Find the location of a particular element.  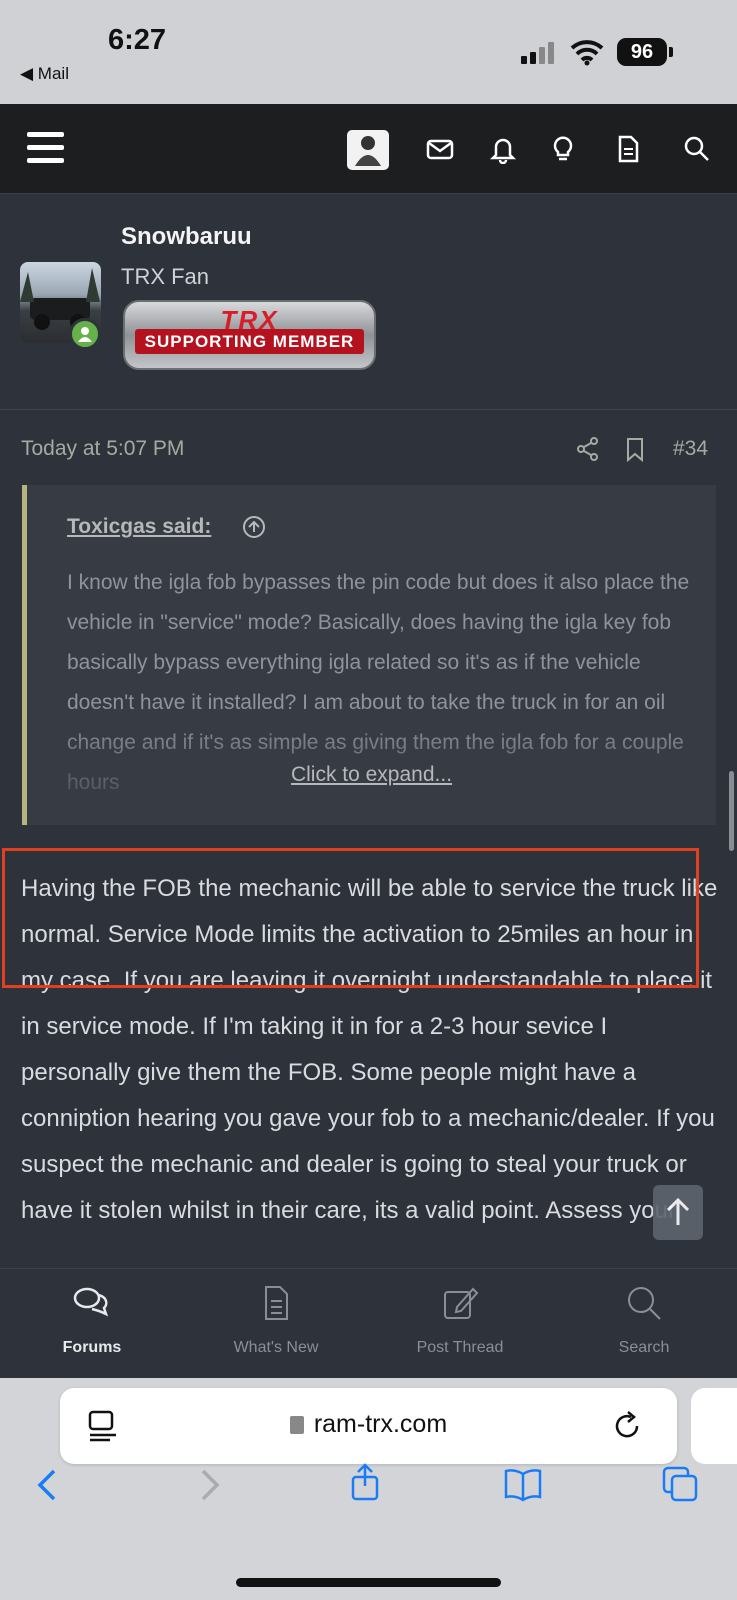

page-scrollbar is located at coordinates (731, 811).